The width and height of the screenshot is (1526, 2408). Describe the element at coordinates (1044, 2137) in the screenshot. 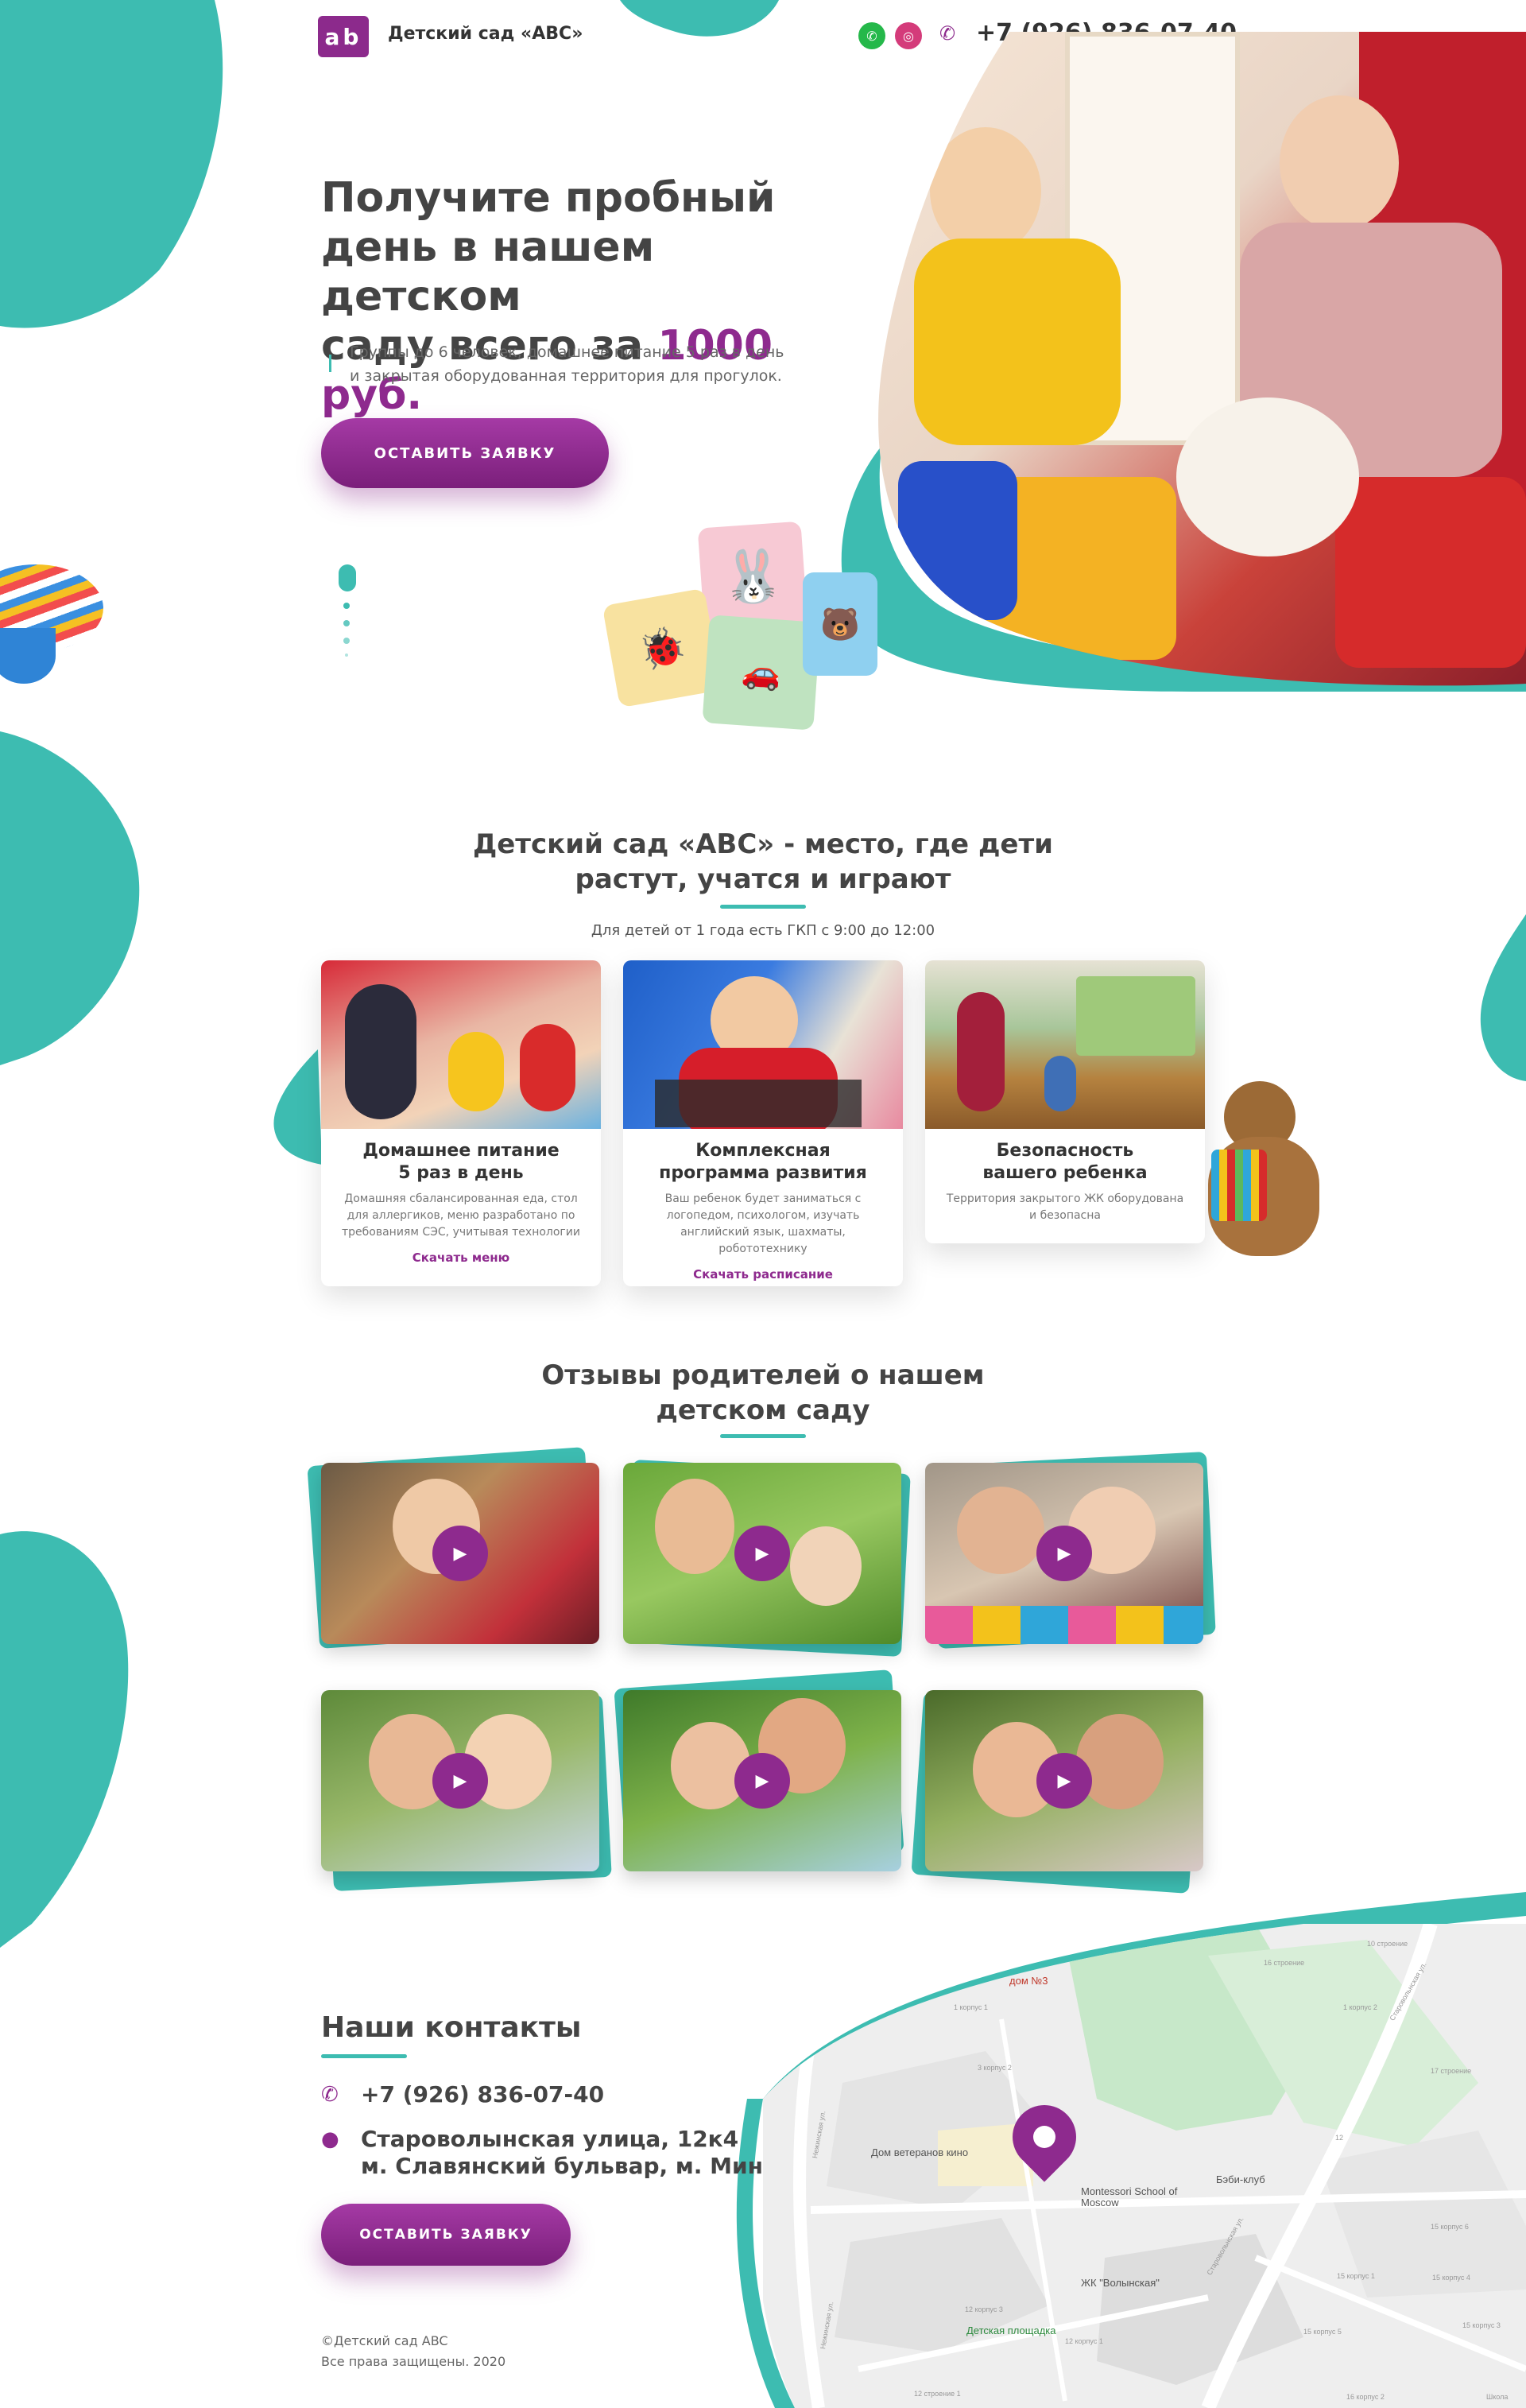

I see `map-marker-dot` at that location.